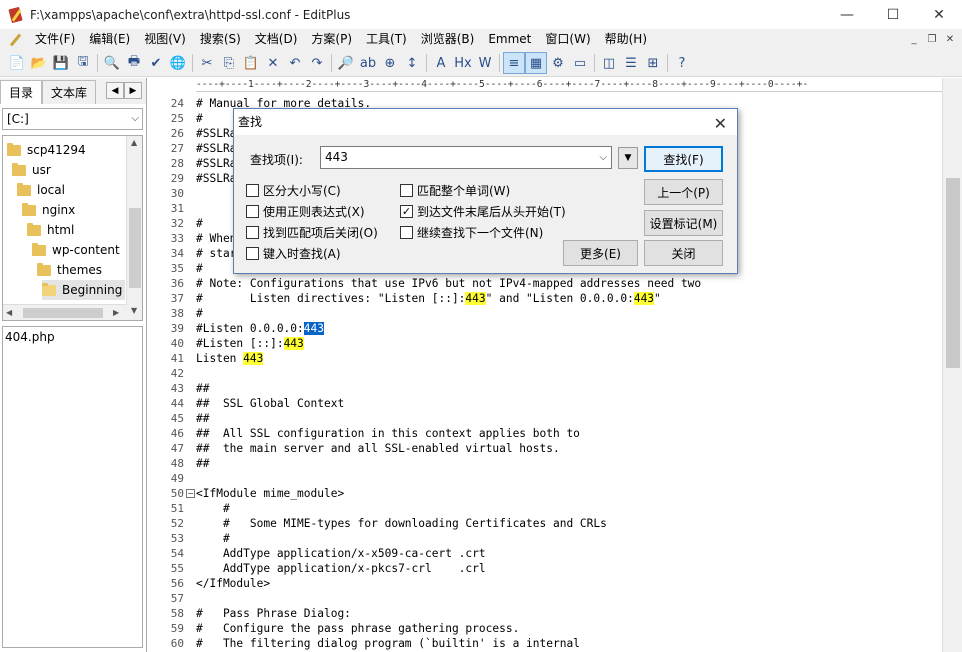 The image size is (962, 652). I want to click on save-icon: 💾, so click(61, 63).